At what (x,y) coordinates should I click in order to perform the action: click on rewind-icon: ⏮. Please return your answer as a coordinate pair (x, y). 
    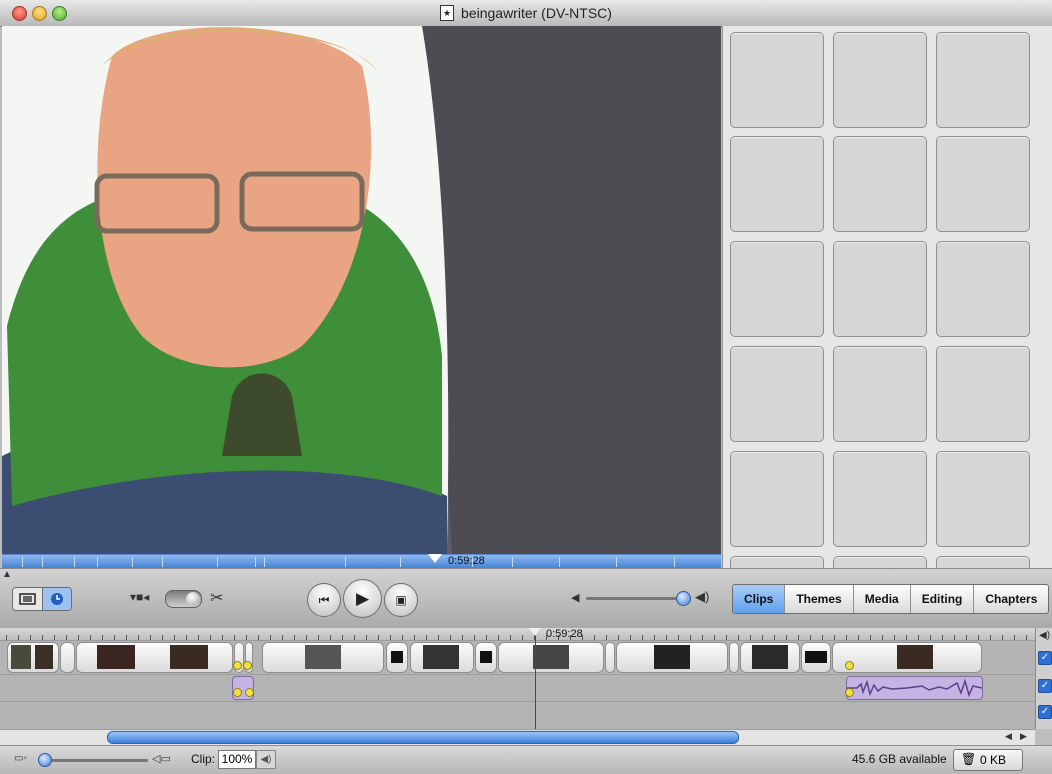
    Looking at the image, I should click on (324, 599).